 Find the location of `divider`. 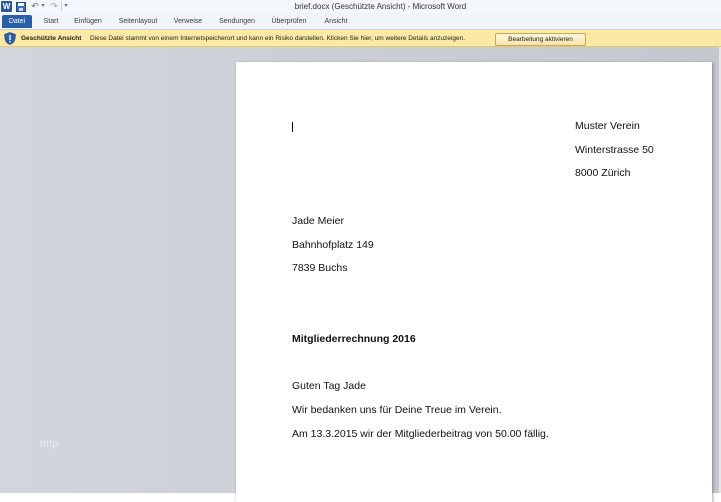

divider is located at coordinates (61, 6).